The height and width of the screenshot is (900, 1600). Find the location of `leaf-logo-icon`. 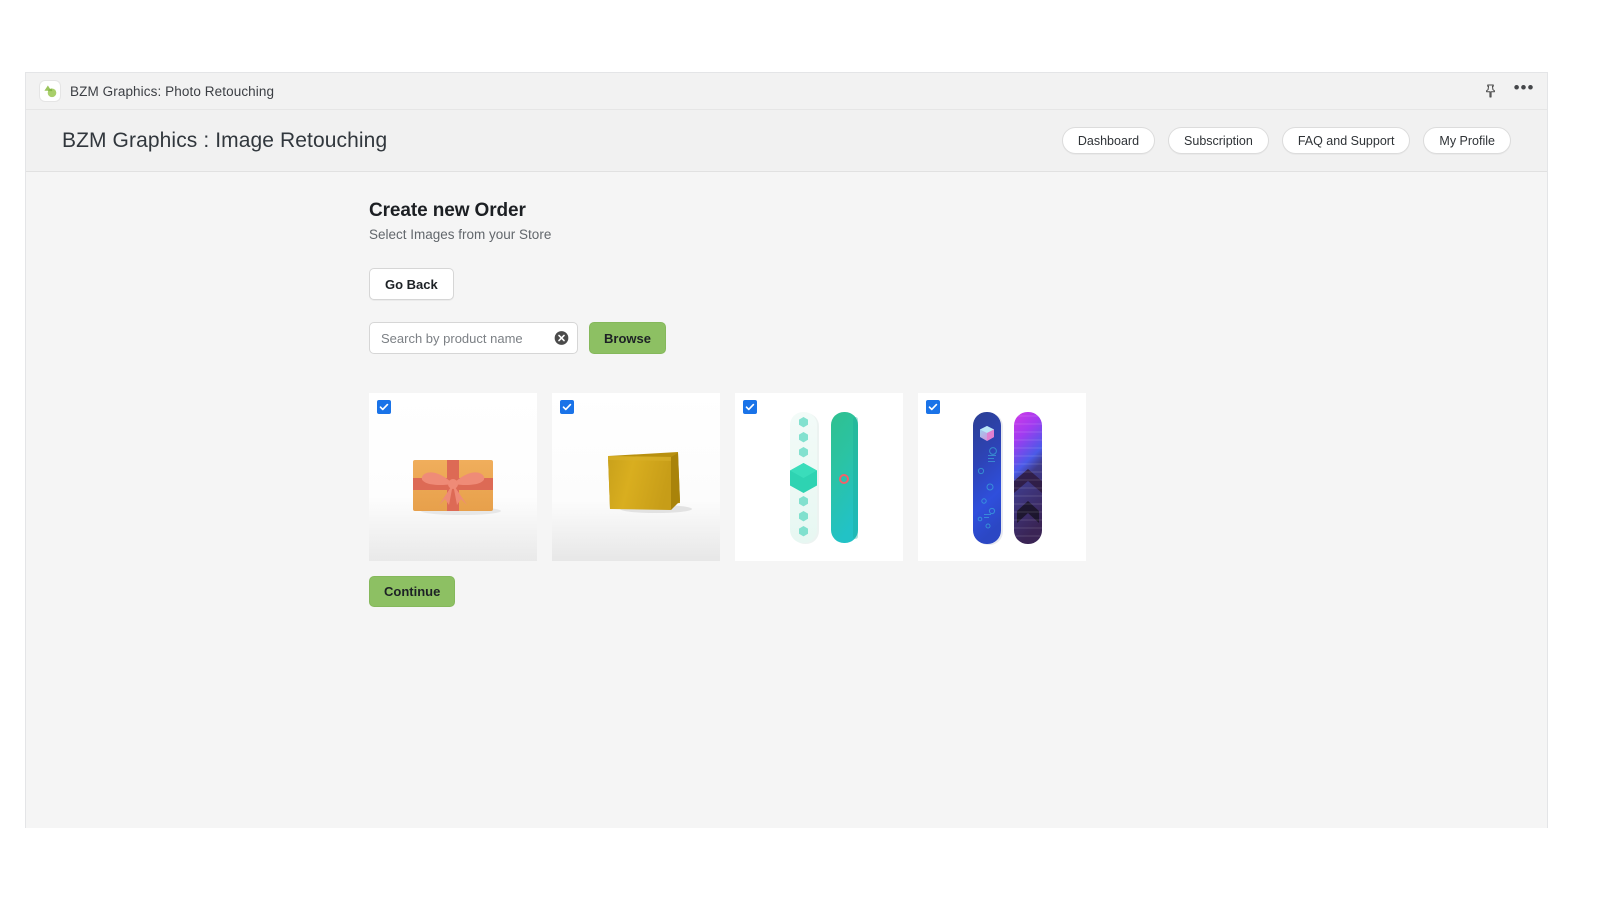

leaf-logo-icon is located at coordinates (50, 91).